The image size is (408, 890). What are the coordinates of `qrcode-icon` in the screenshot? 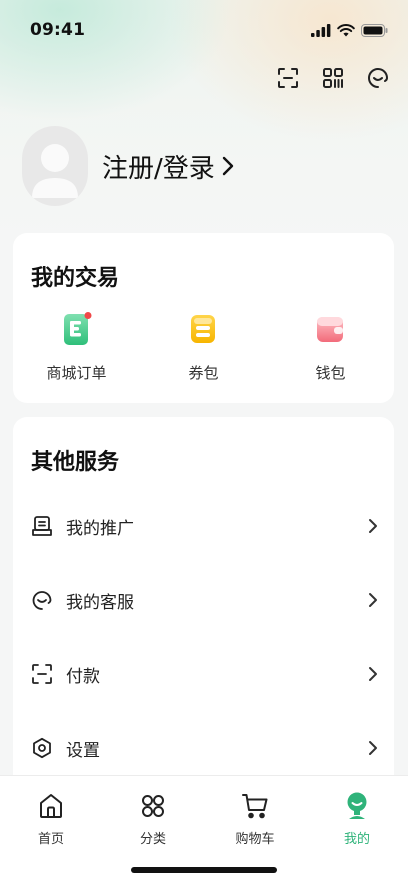 It's located at (333, 78).